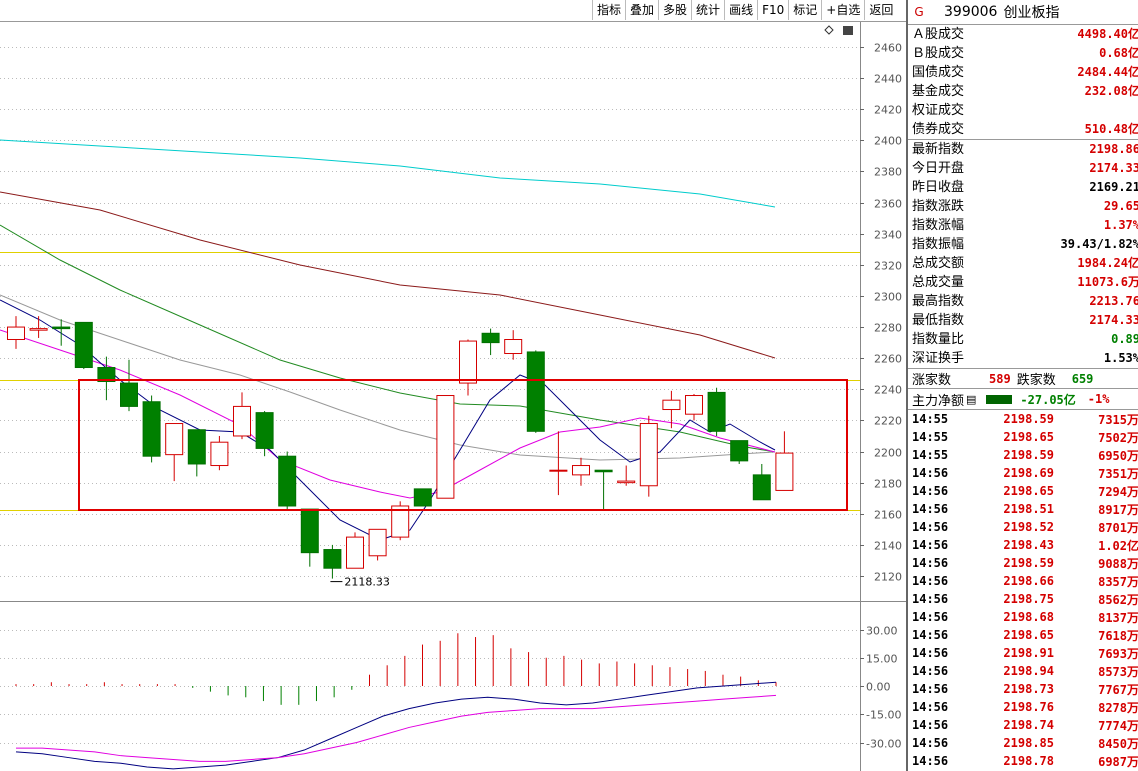 This screenshot has width=1138, height=771. What do you see at coordinates (938, 149) in the screenshot?
I see `stat-label: 最新指数` at bounding box center [938, 149].